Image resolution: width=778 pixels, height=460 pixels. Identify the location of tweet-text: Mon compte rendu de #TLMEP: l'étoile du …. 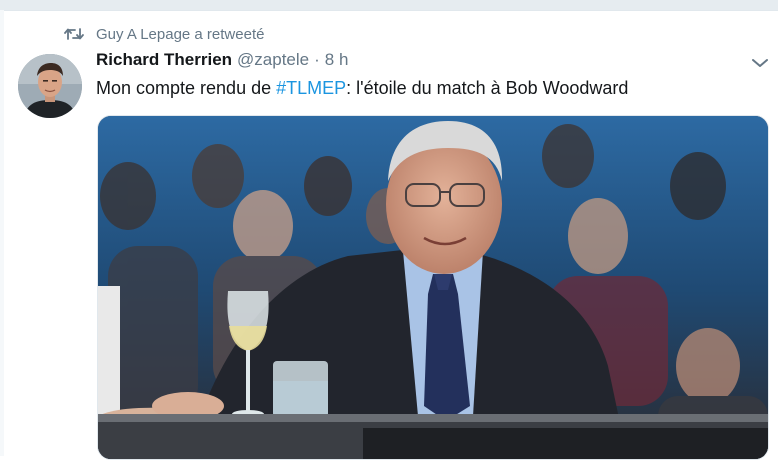
(362, 90).